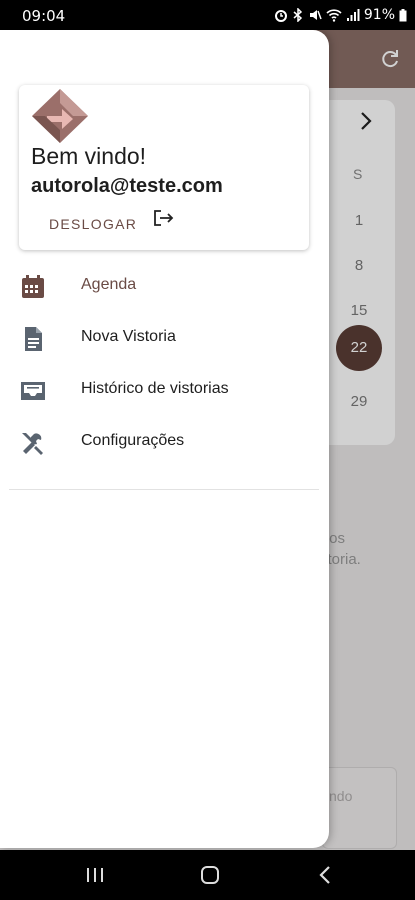 The image size is (415, 900). What do you see at coordinates (207, 15) in the screenshot?
I see `status-bar: 09:04 91%` at bounding box center [207, 15].